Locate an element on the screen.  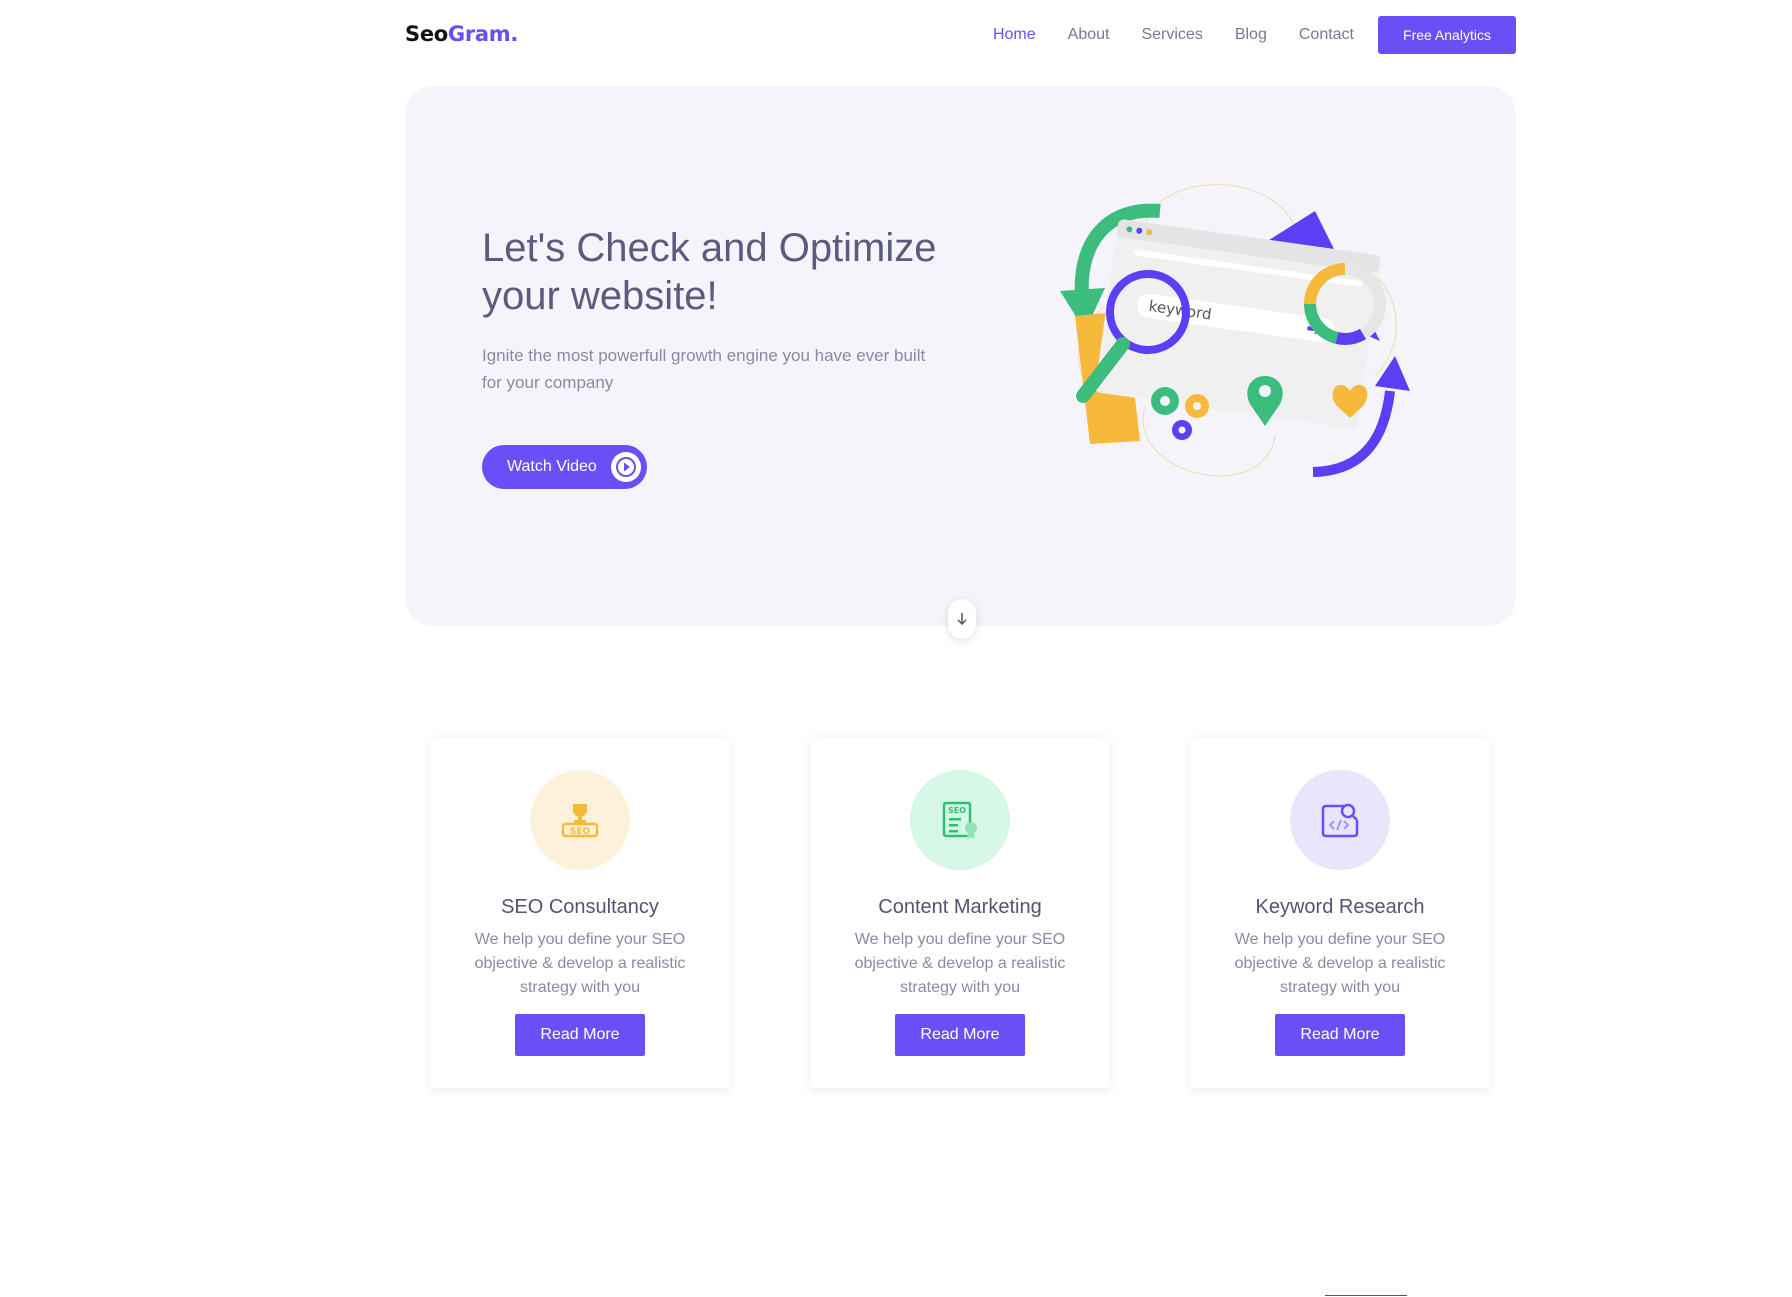
nav-link-contact: Contact is located at coordinates (1326, 35).